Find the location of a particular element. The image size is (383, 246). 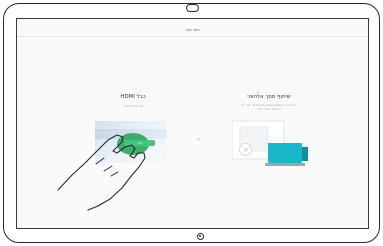

hdmi-preview-image: שתף is located at coordinates (131, 142).